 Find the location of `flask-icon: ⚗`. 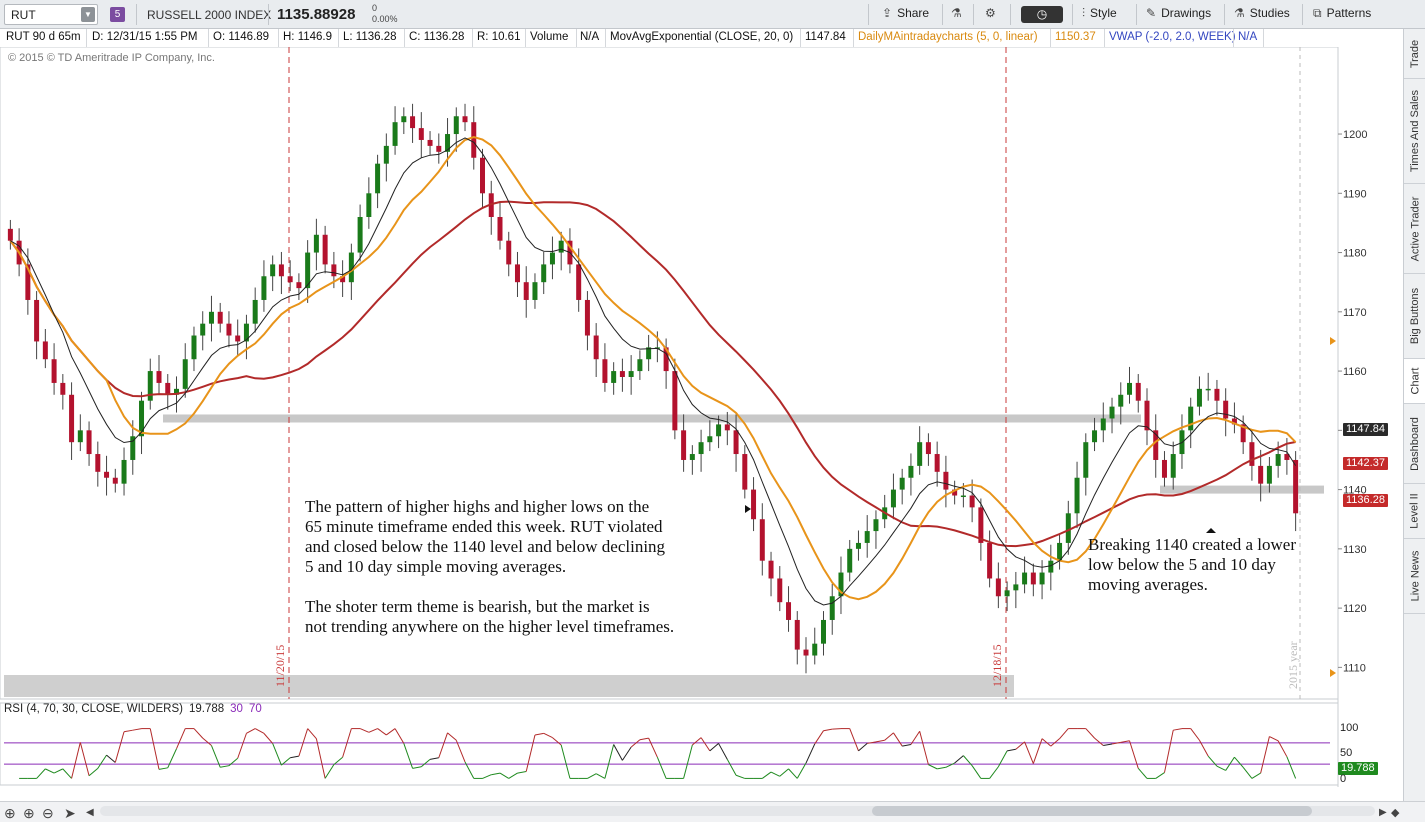

flask-icon: ⚗ is located at coordinates (956, 13).